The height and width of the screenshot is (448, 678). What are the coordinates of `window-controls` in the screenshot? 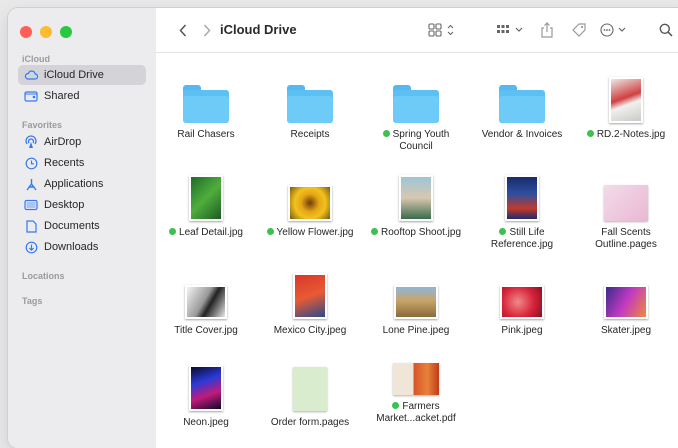 It's located at (46, 32).